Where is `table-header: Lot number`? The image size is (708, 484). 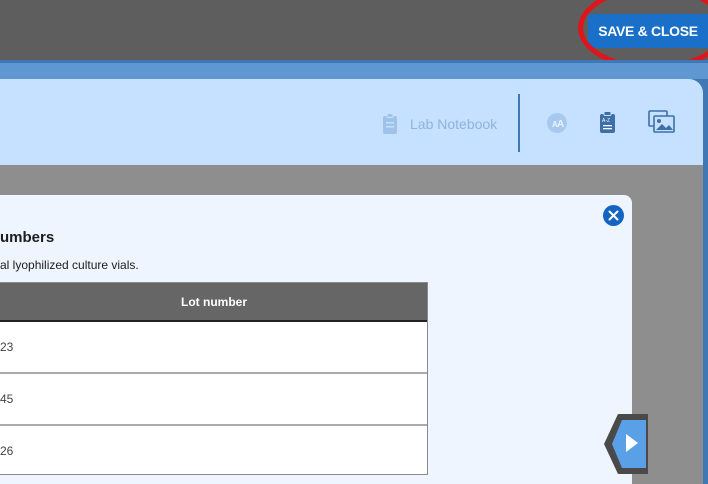 table-header: Lot number is located at coordinates (213, 302).